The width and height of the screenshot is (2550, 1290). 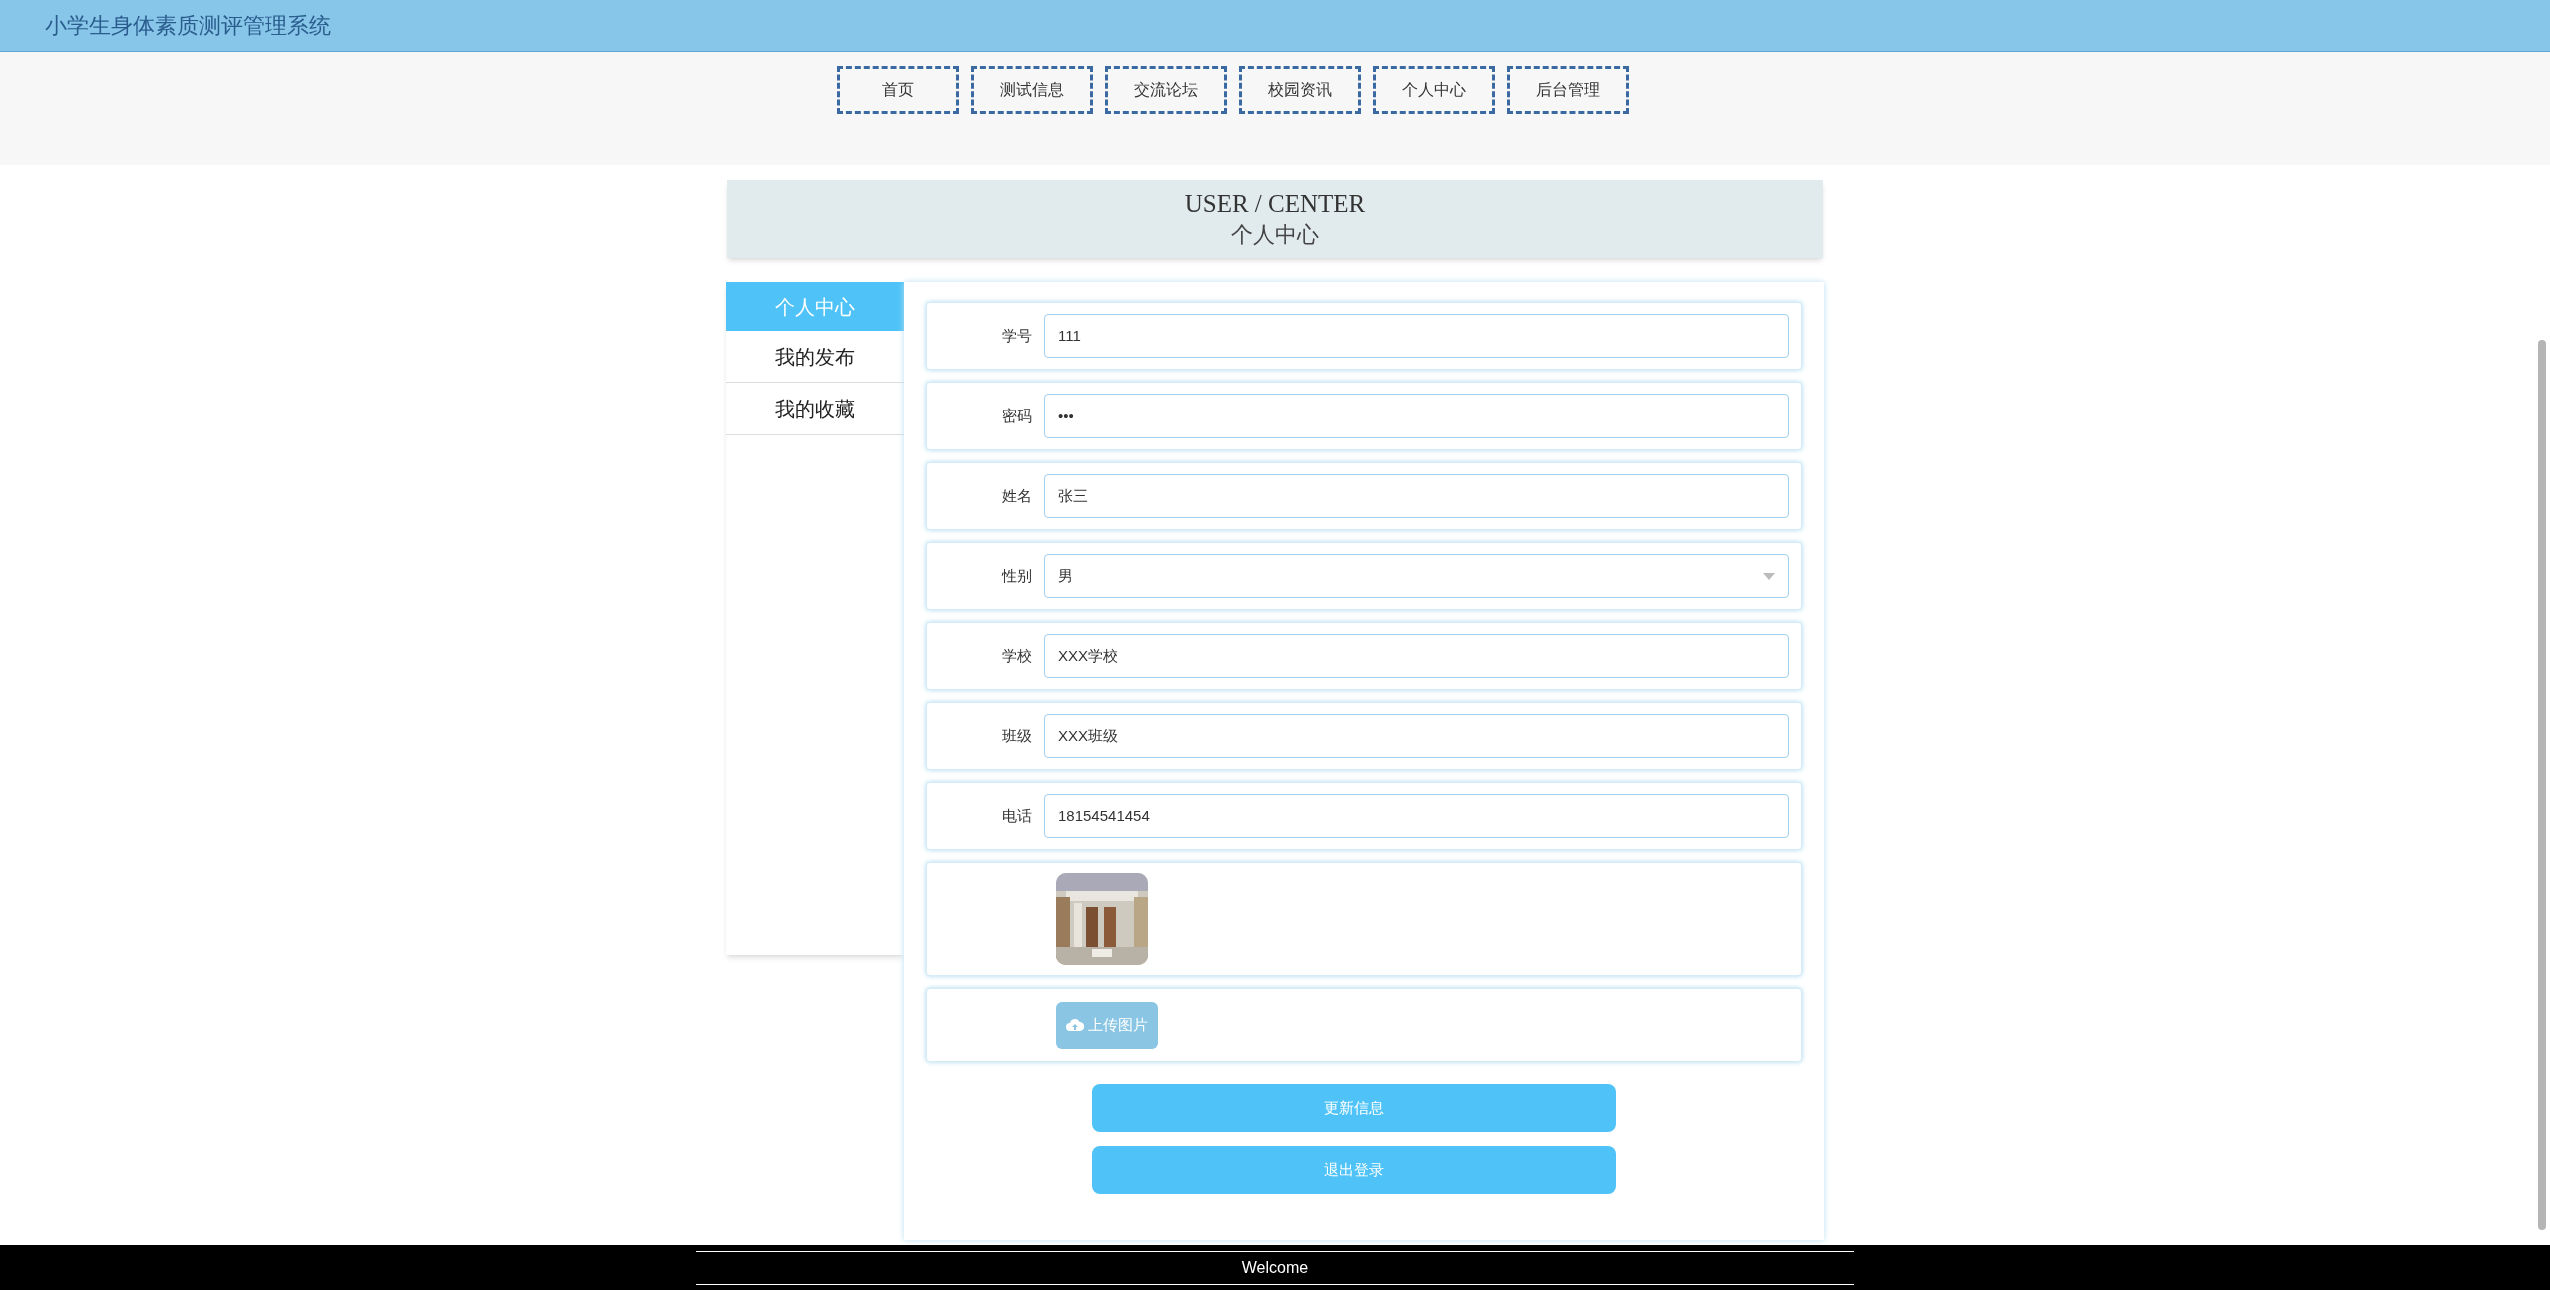 I want to click on input-field: XXX学校, so click(x=1416, y=656).